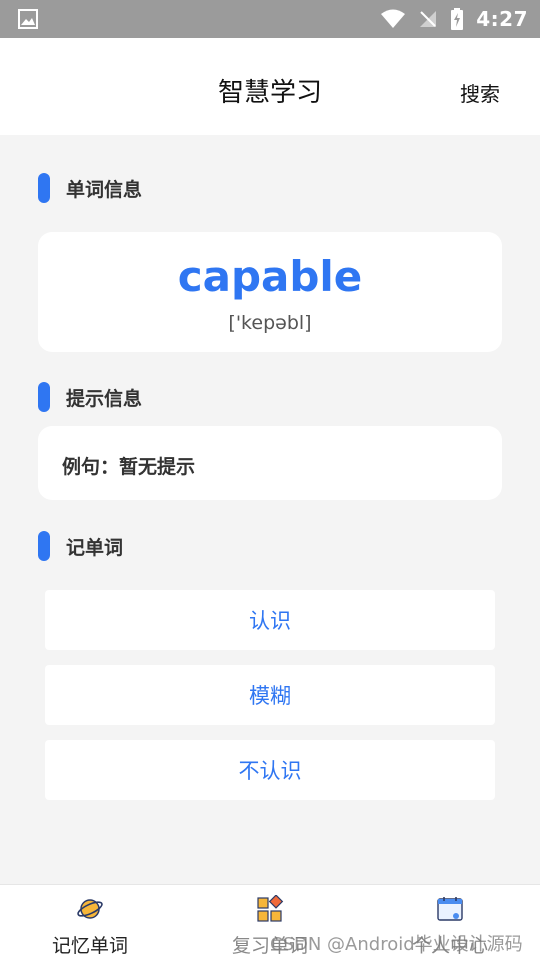  What do you see at coordinates (480, 92) in the screenshot?
I see `search-button: 搜索` at bounding box center [480, 92].